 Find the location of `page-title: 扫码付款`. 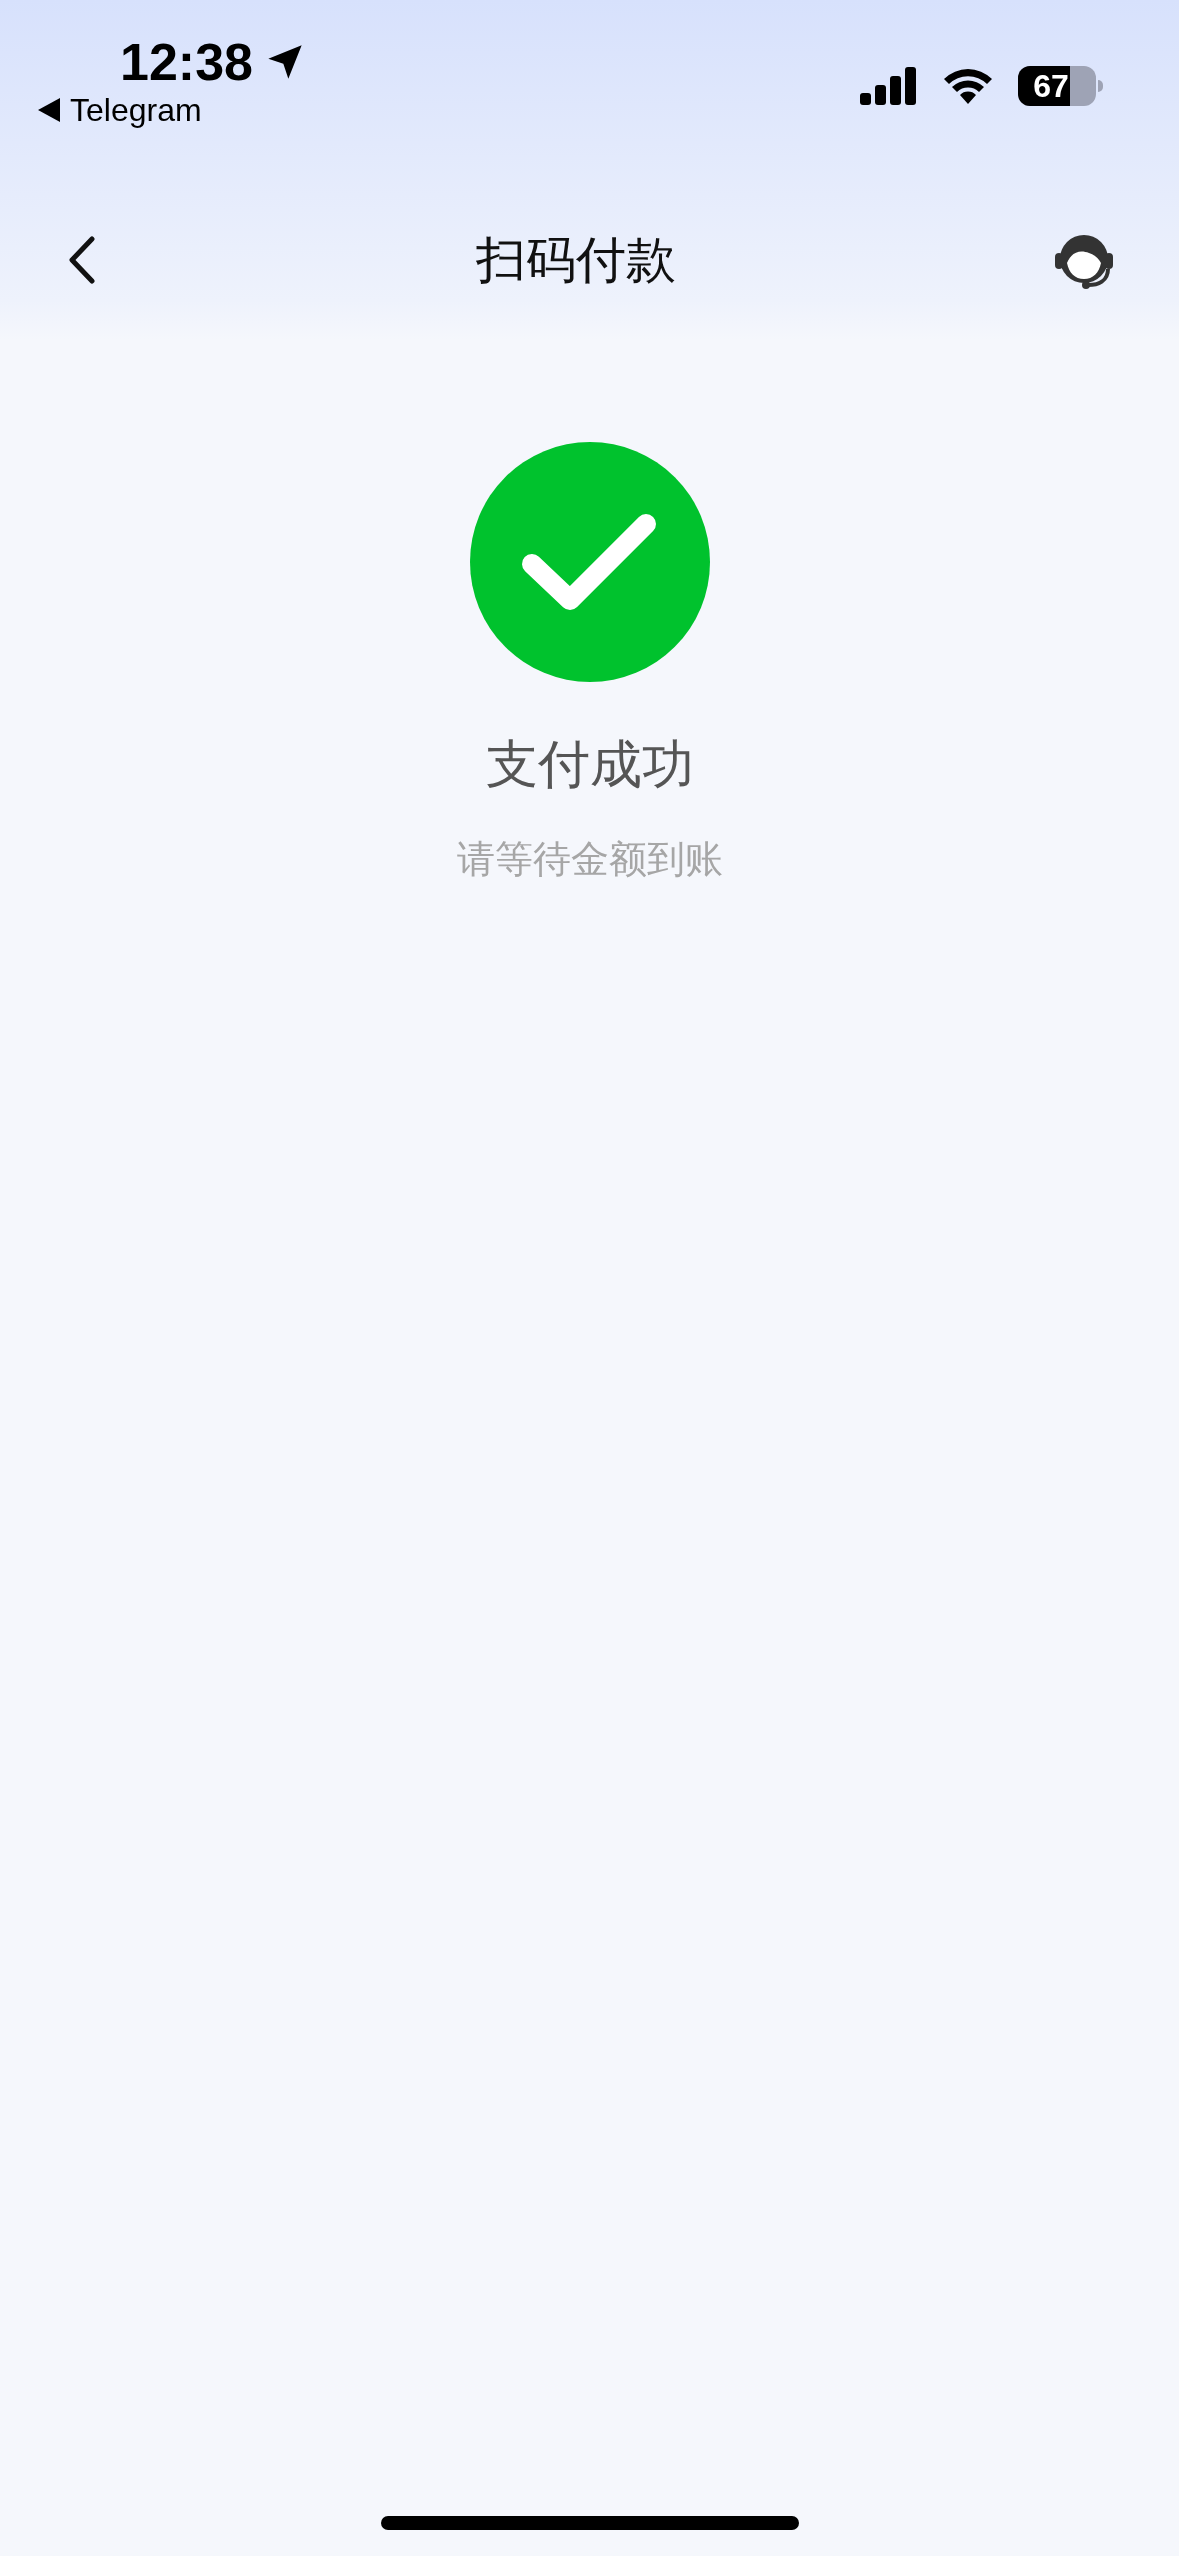

page-title: 扫码付款 is located at coordinates (575, 260).